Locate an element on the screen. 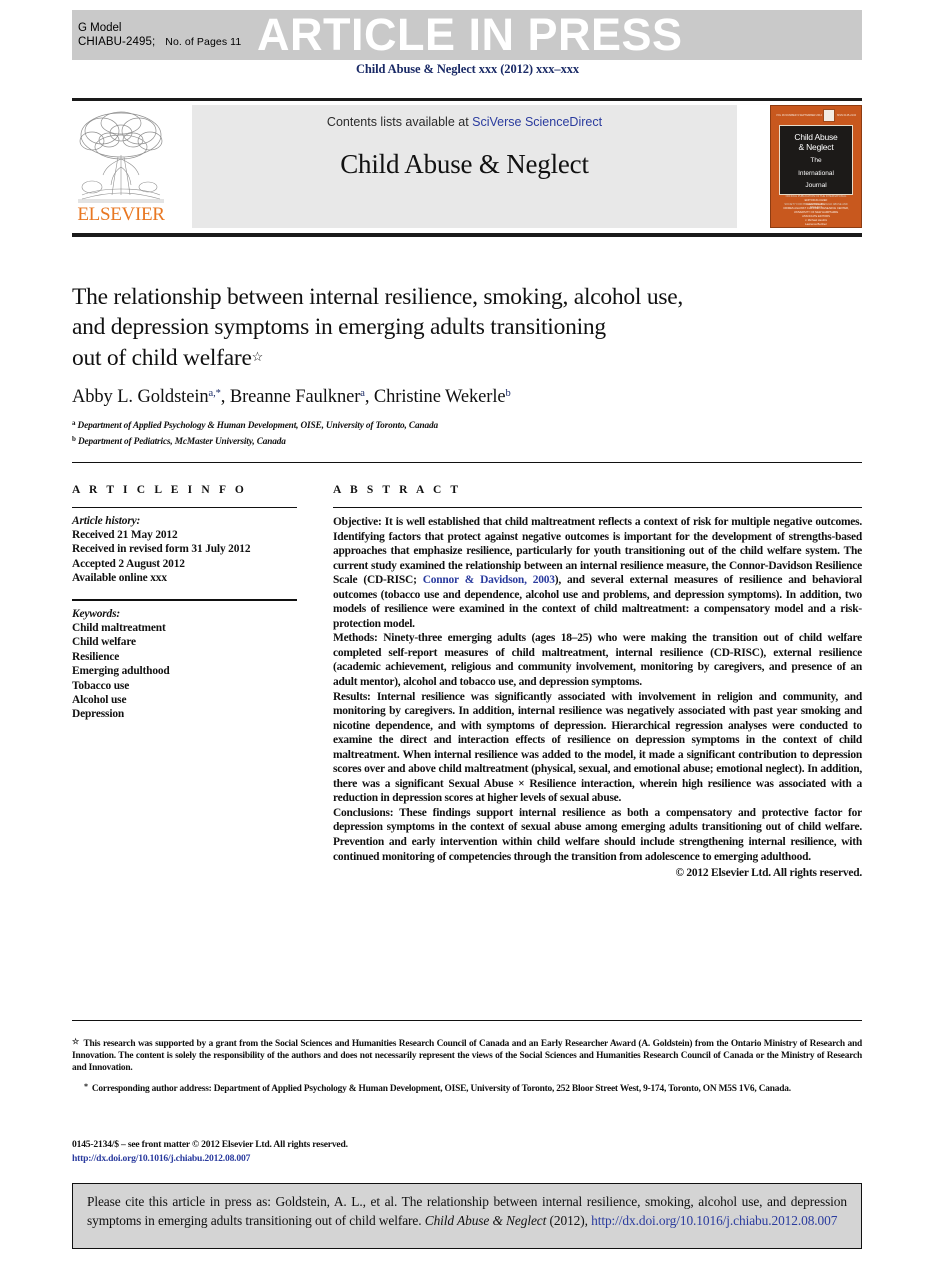 This screenshot has height=1266, width=935. cover-title-line1: Child Abuse is located at coordinates (816, 137).